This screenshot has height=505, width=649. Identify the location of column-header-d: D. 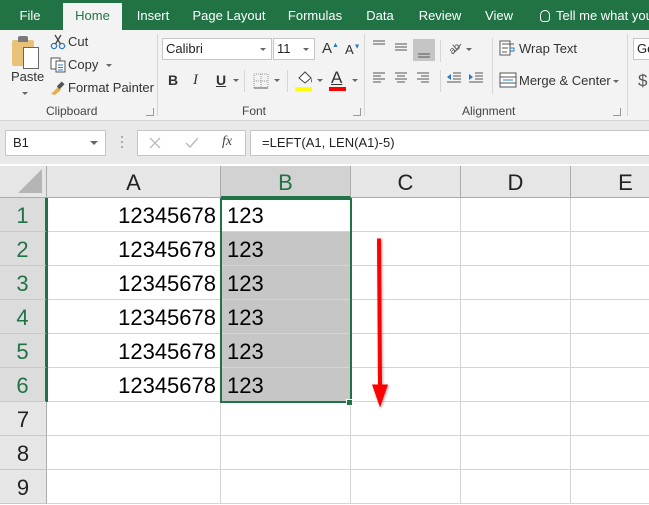
(516, 182).